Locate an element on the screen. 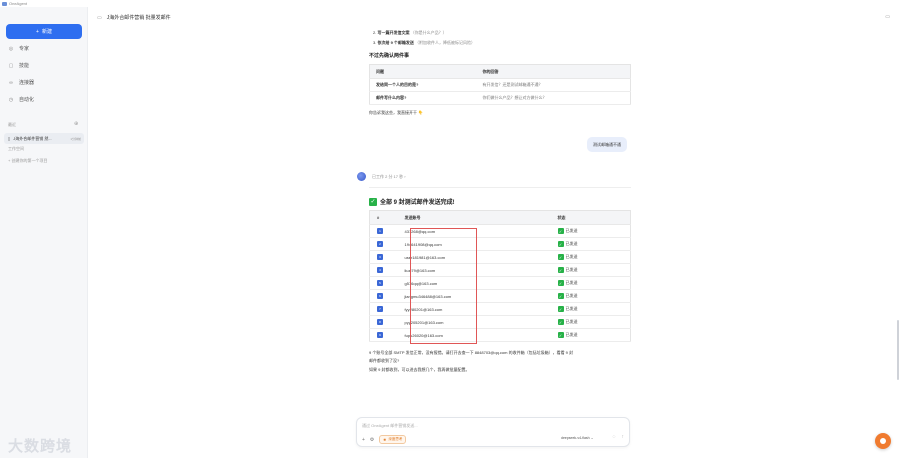 The height and width of the screenshot is (458, 900). automation-icon: ◷ is located at coordinates (11, 99).